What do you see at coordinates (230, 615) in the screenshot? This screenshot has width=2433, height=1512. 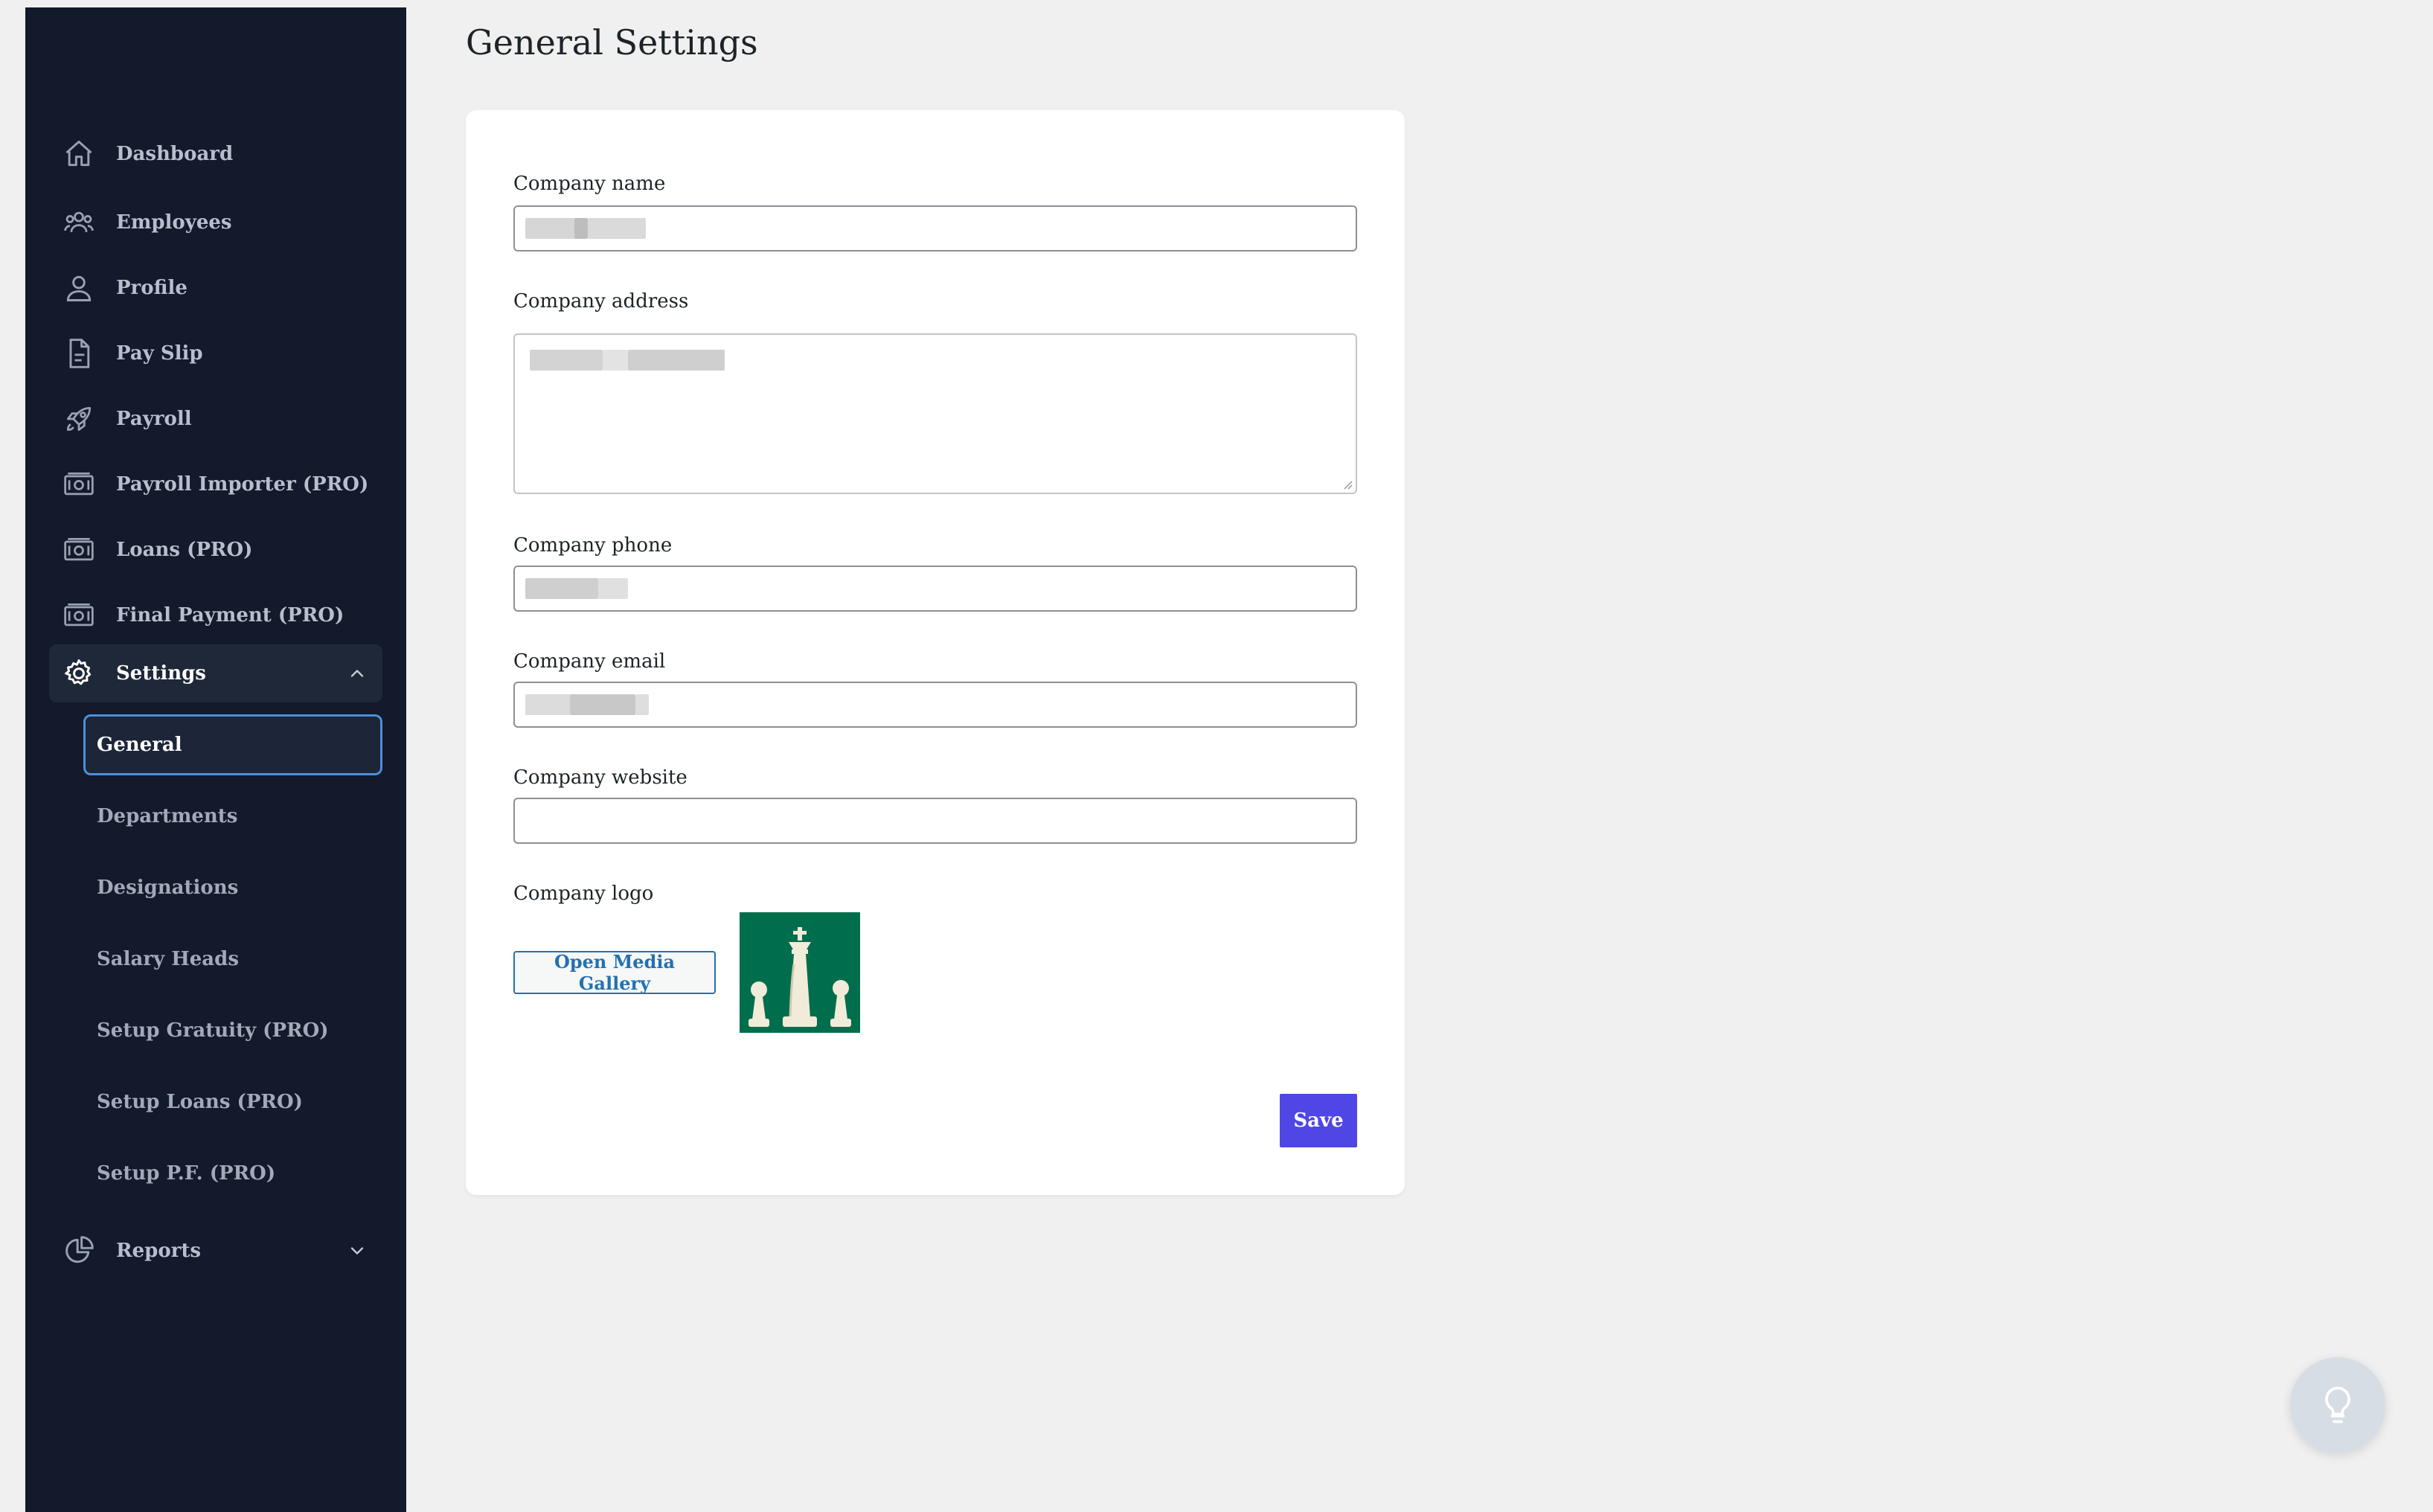 I see `sidebar-item-label: Final Payment (PRO)` at bounding box center [230, 615].